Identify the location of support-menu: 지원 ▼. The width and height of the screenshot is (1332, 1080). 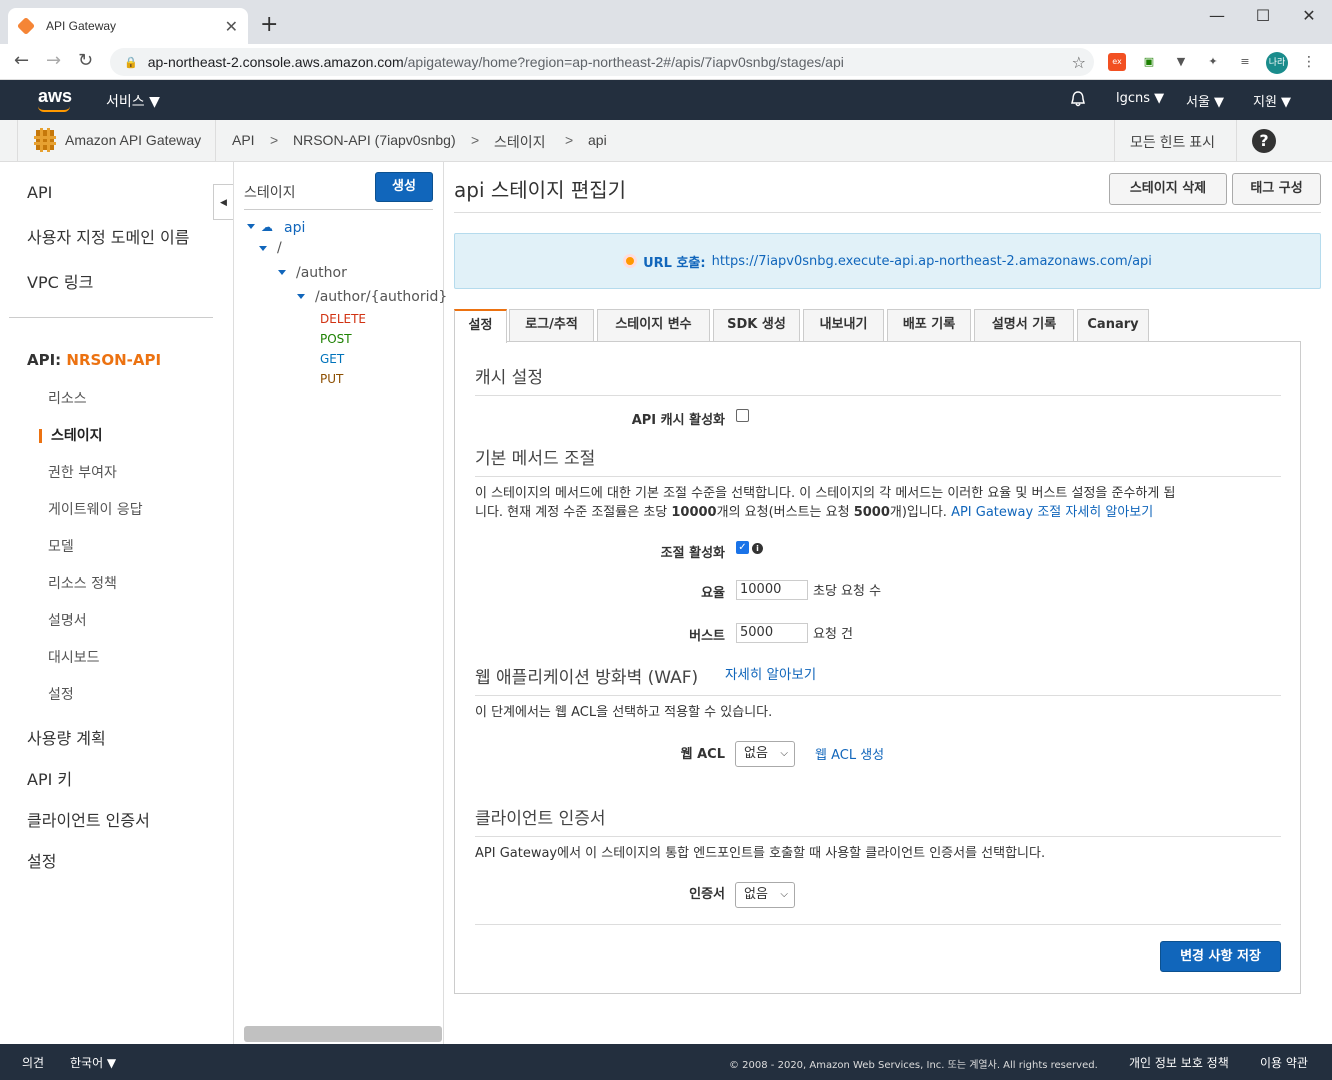
(1272, 100).